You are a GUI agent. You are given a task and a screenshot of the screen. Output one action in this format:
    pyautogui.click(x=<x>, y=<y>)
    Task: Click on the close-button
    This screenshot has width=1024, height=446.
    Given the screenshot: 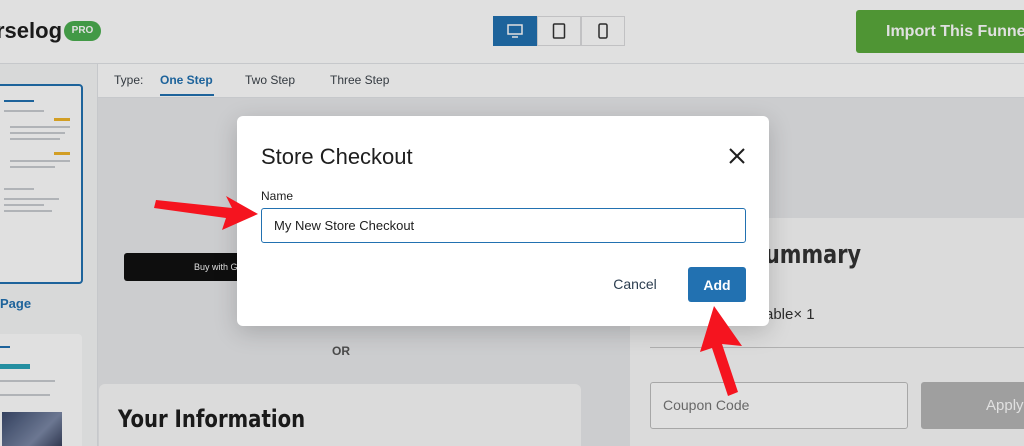 What is the action you would take?
    pyautogui.click(x=737, y=156)
    